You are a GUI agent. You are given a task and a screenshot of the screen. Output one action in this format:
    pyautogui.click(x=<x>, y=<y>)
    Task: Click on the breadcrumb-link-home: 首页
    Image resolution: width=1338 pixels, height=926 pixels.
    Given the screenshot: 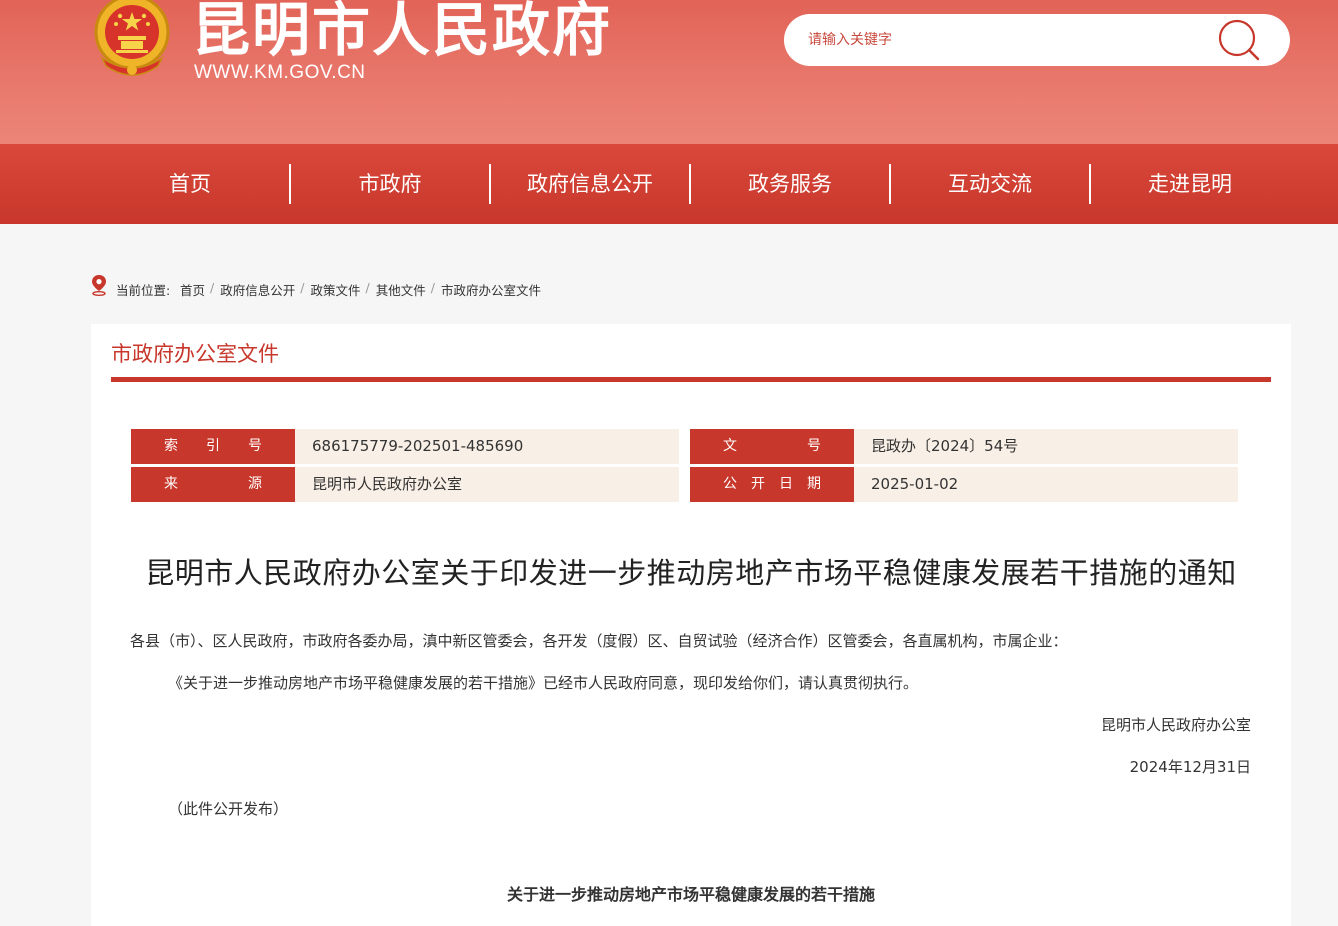 What is the action you would take?
    pyautogui.click(x=192, y=289)
    